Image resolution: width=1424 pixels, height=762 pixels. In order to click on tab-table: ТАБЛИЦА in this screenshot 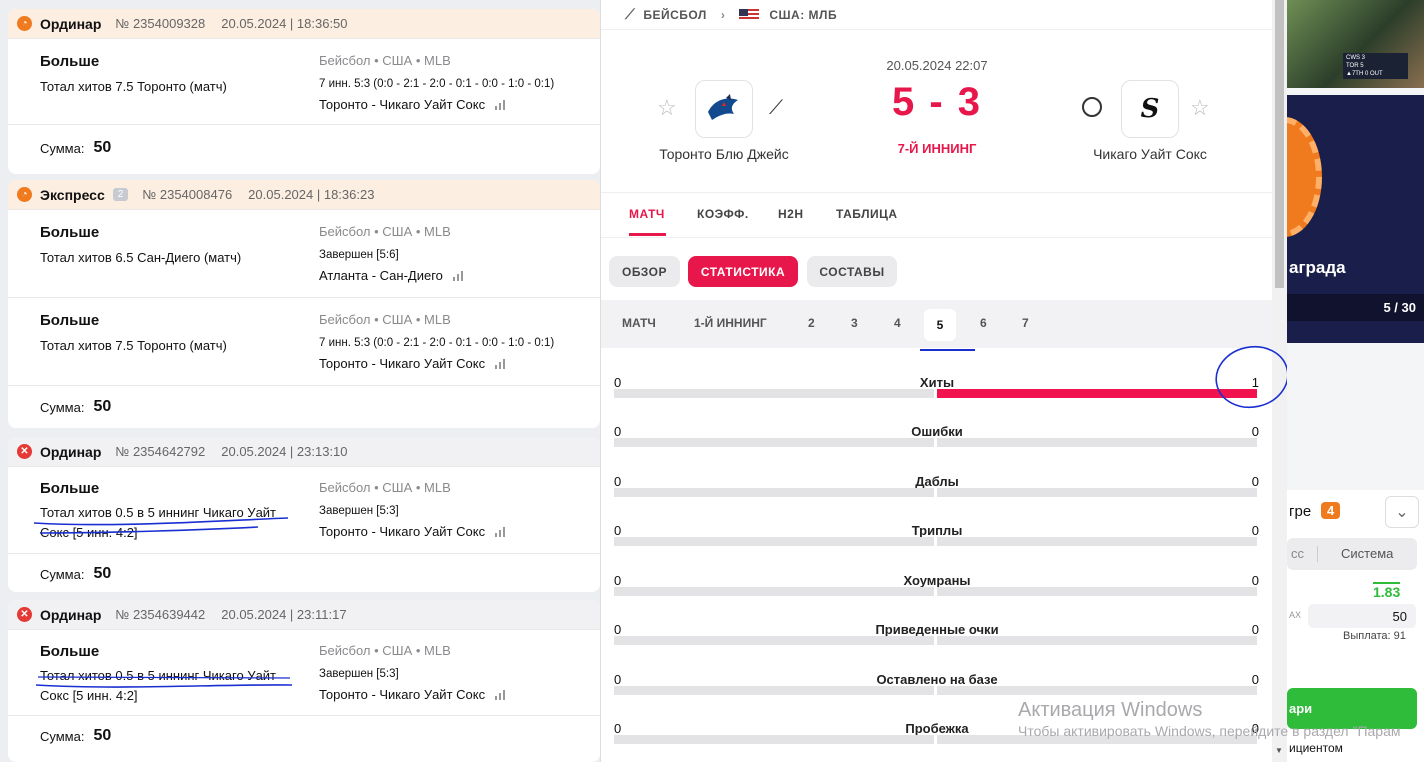, I will do `click(867, 214)`.